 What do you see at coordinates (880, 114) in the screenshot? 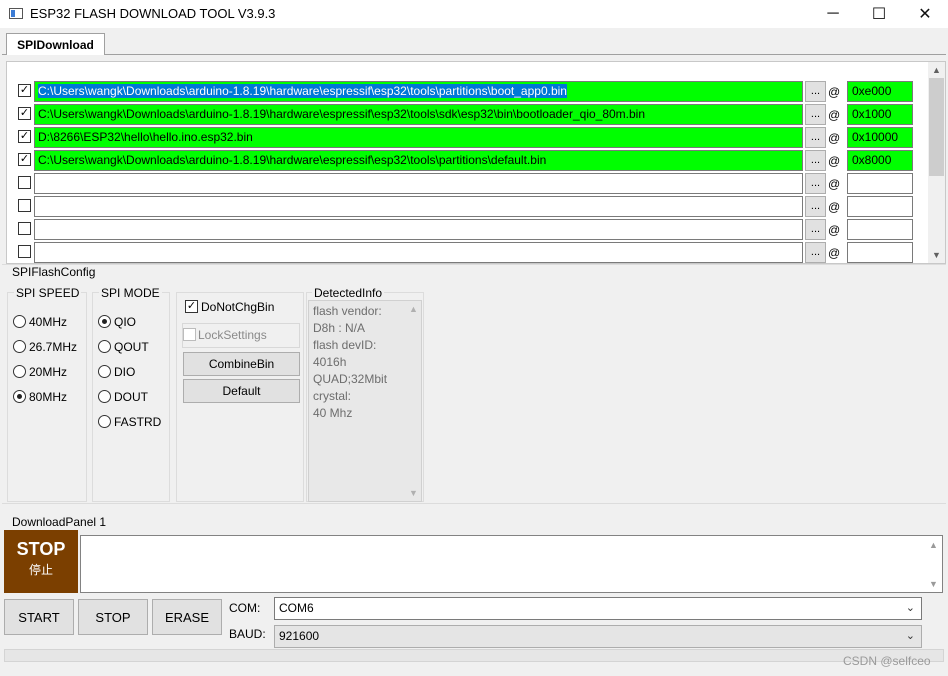
I see `flash-address-input: 0x1000` at bounding box center [880, 114].